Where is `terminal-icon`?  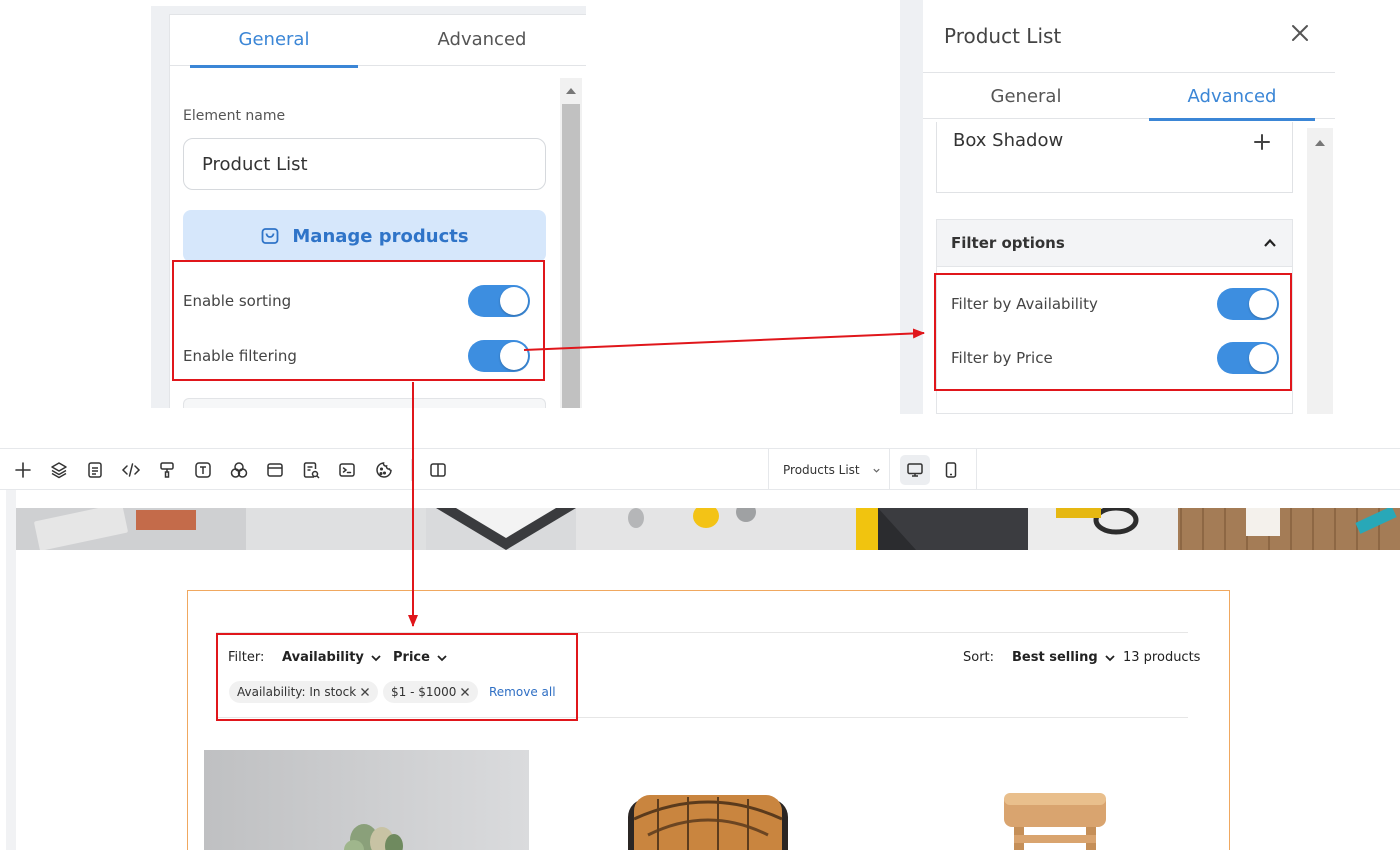 terminal-icon is located at coordinates (347, 470).